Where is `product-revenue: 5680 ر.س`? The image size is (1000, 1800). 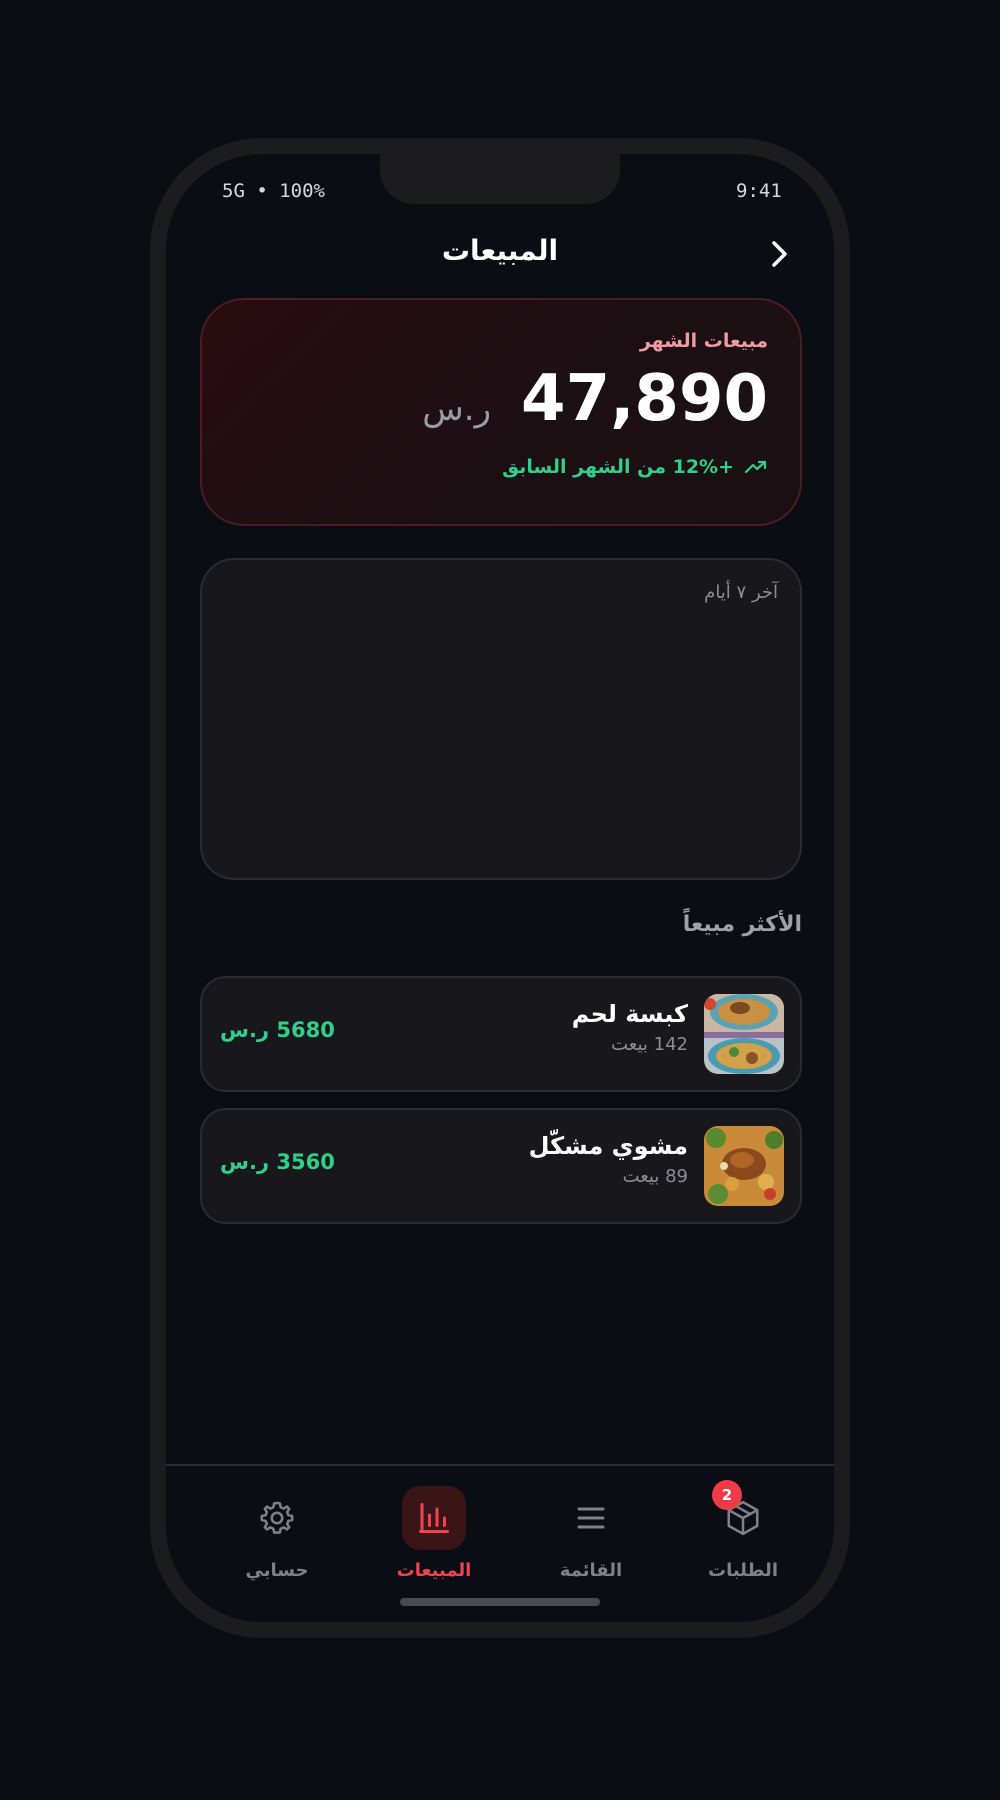 product-revenue: 5680 ر.س is located at coordinates (277, 1030).